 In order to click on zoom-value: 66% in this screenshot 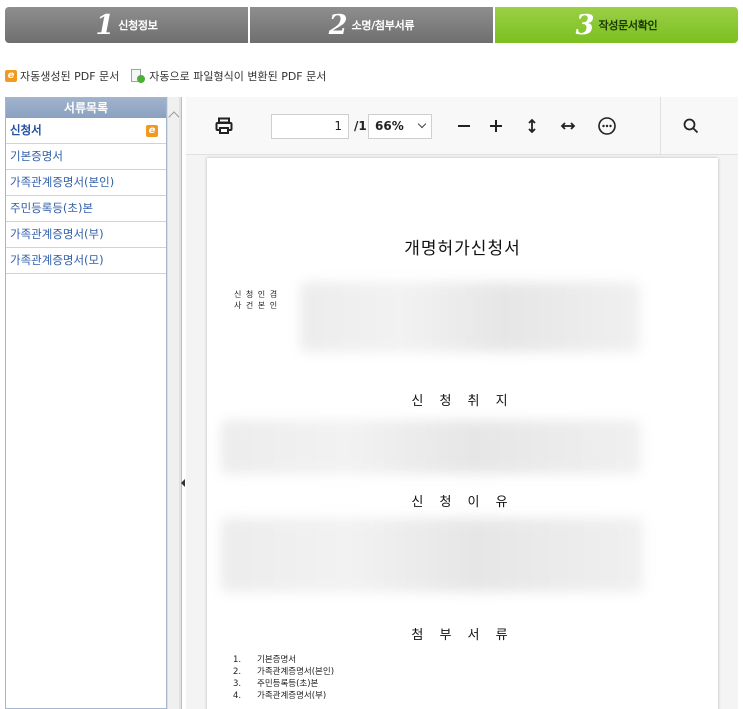, I will do `click(389, 126)`.